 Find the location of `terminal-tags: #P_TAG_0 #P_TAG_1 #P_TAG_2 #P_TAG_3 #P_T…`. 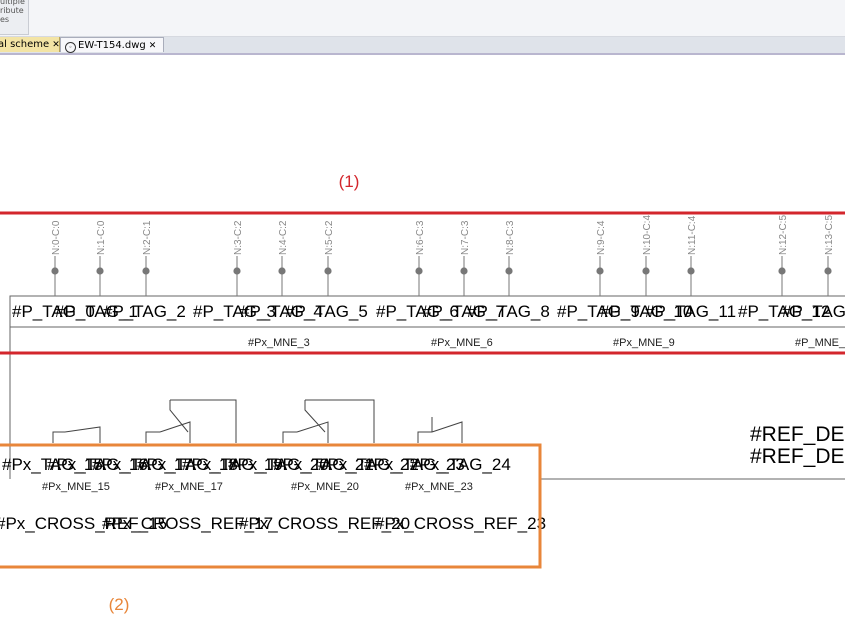

terminal-tags: #P_TAG_0 #P_TAG_1 #P_TAG_2 #P_TAG_3 #P_T… is located at coordinates (428, 311).